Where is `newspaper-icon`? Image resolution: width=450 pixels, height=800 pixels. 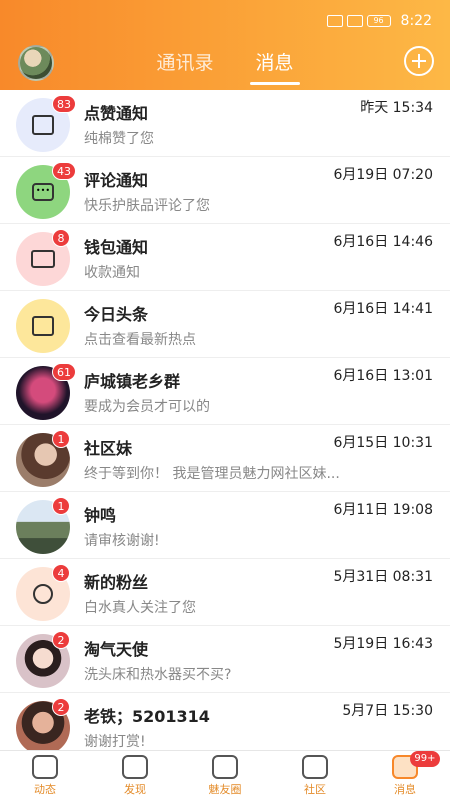 newspaper-icon is located at coordinates (43, 326).